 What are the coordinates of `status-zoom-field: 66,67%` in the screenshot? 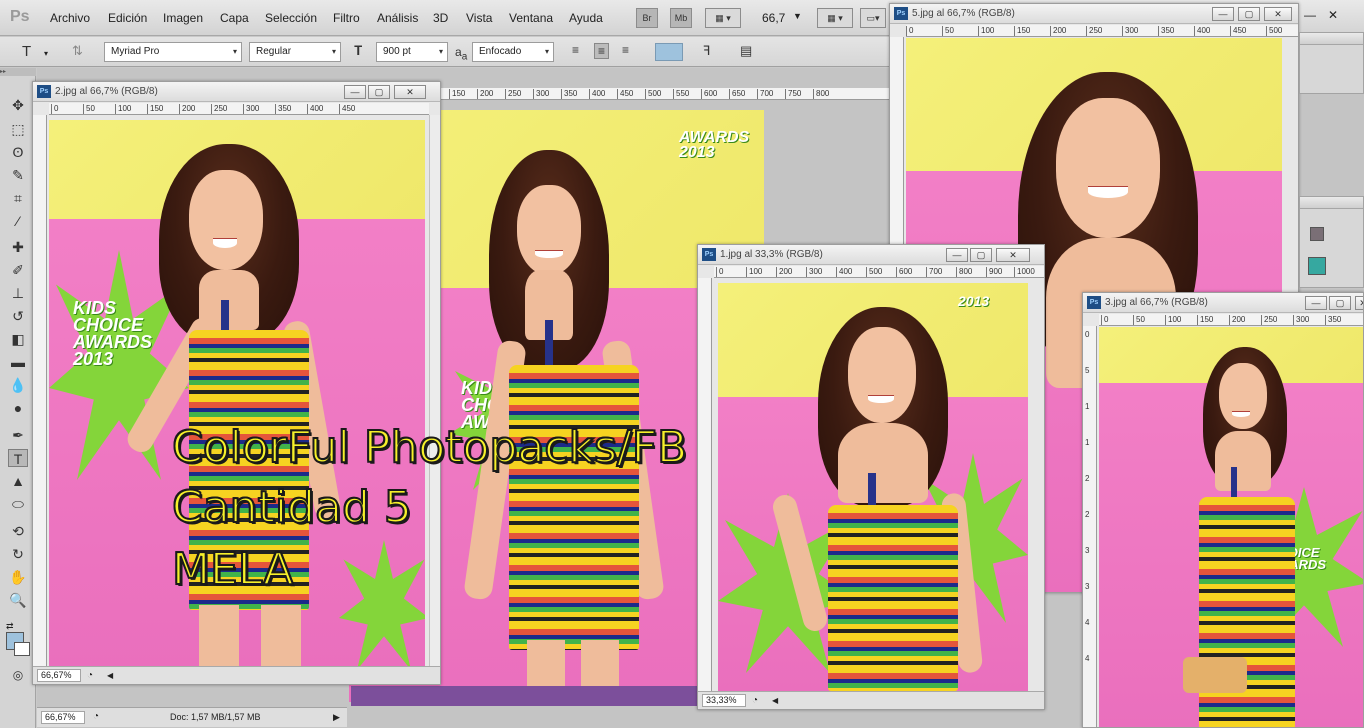 It's located at (63, 717).